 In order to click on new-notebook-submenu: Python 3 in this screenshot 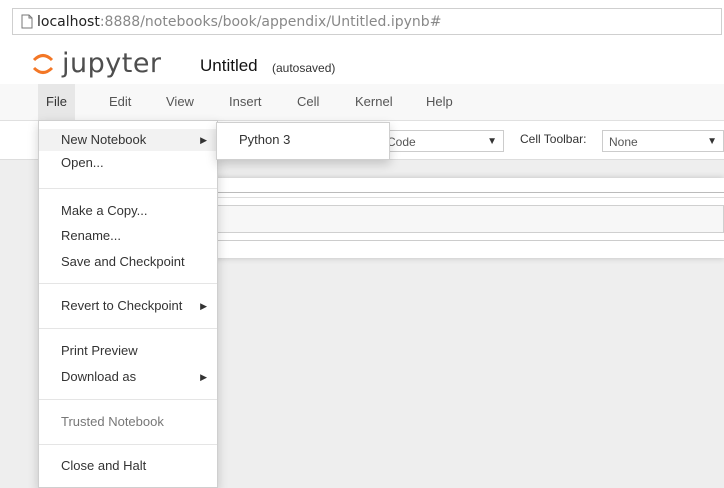, I will do `click(303, 141)`.